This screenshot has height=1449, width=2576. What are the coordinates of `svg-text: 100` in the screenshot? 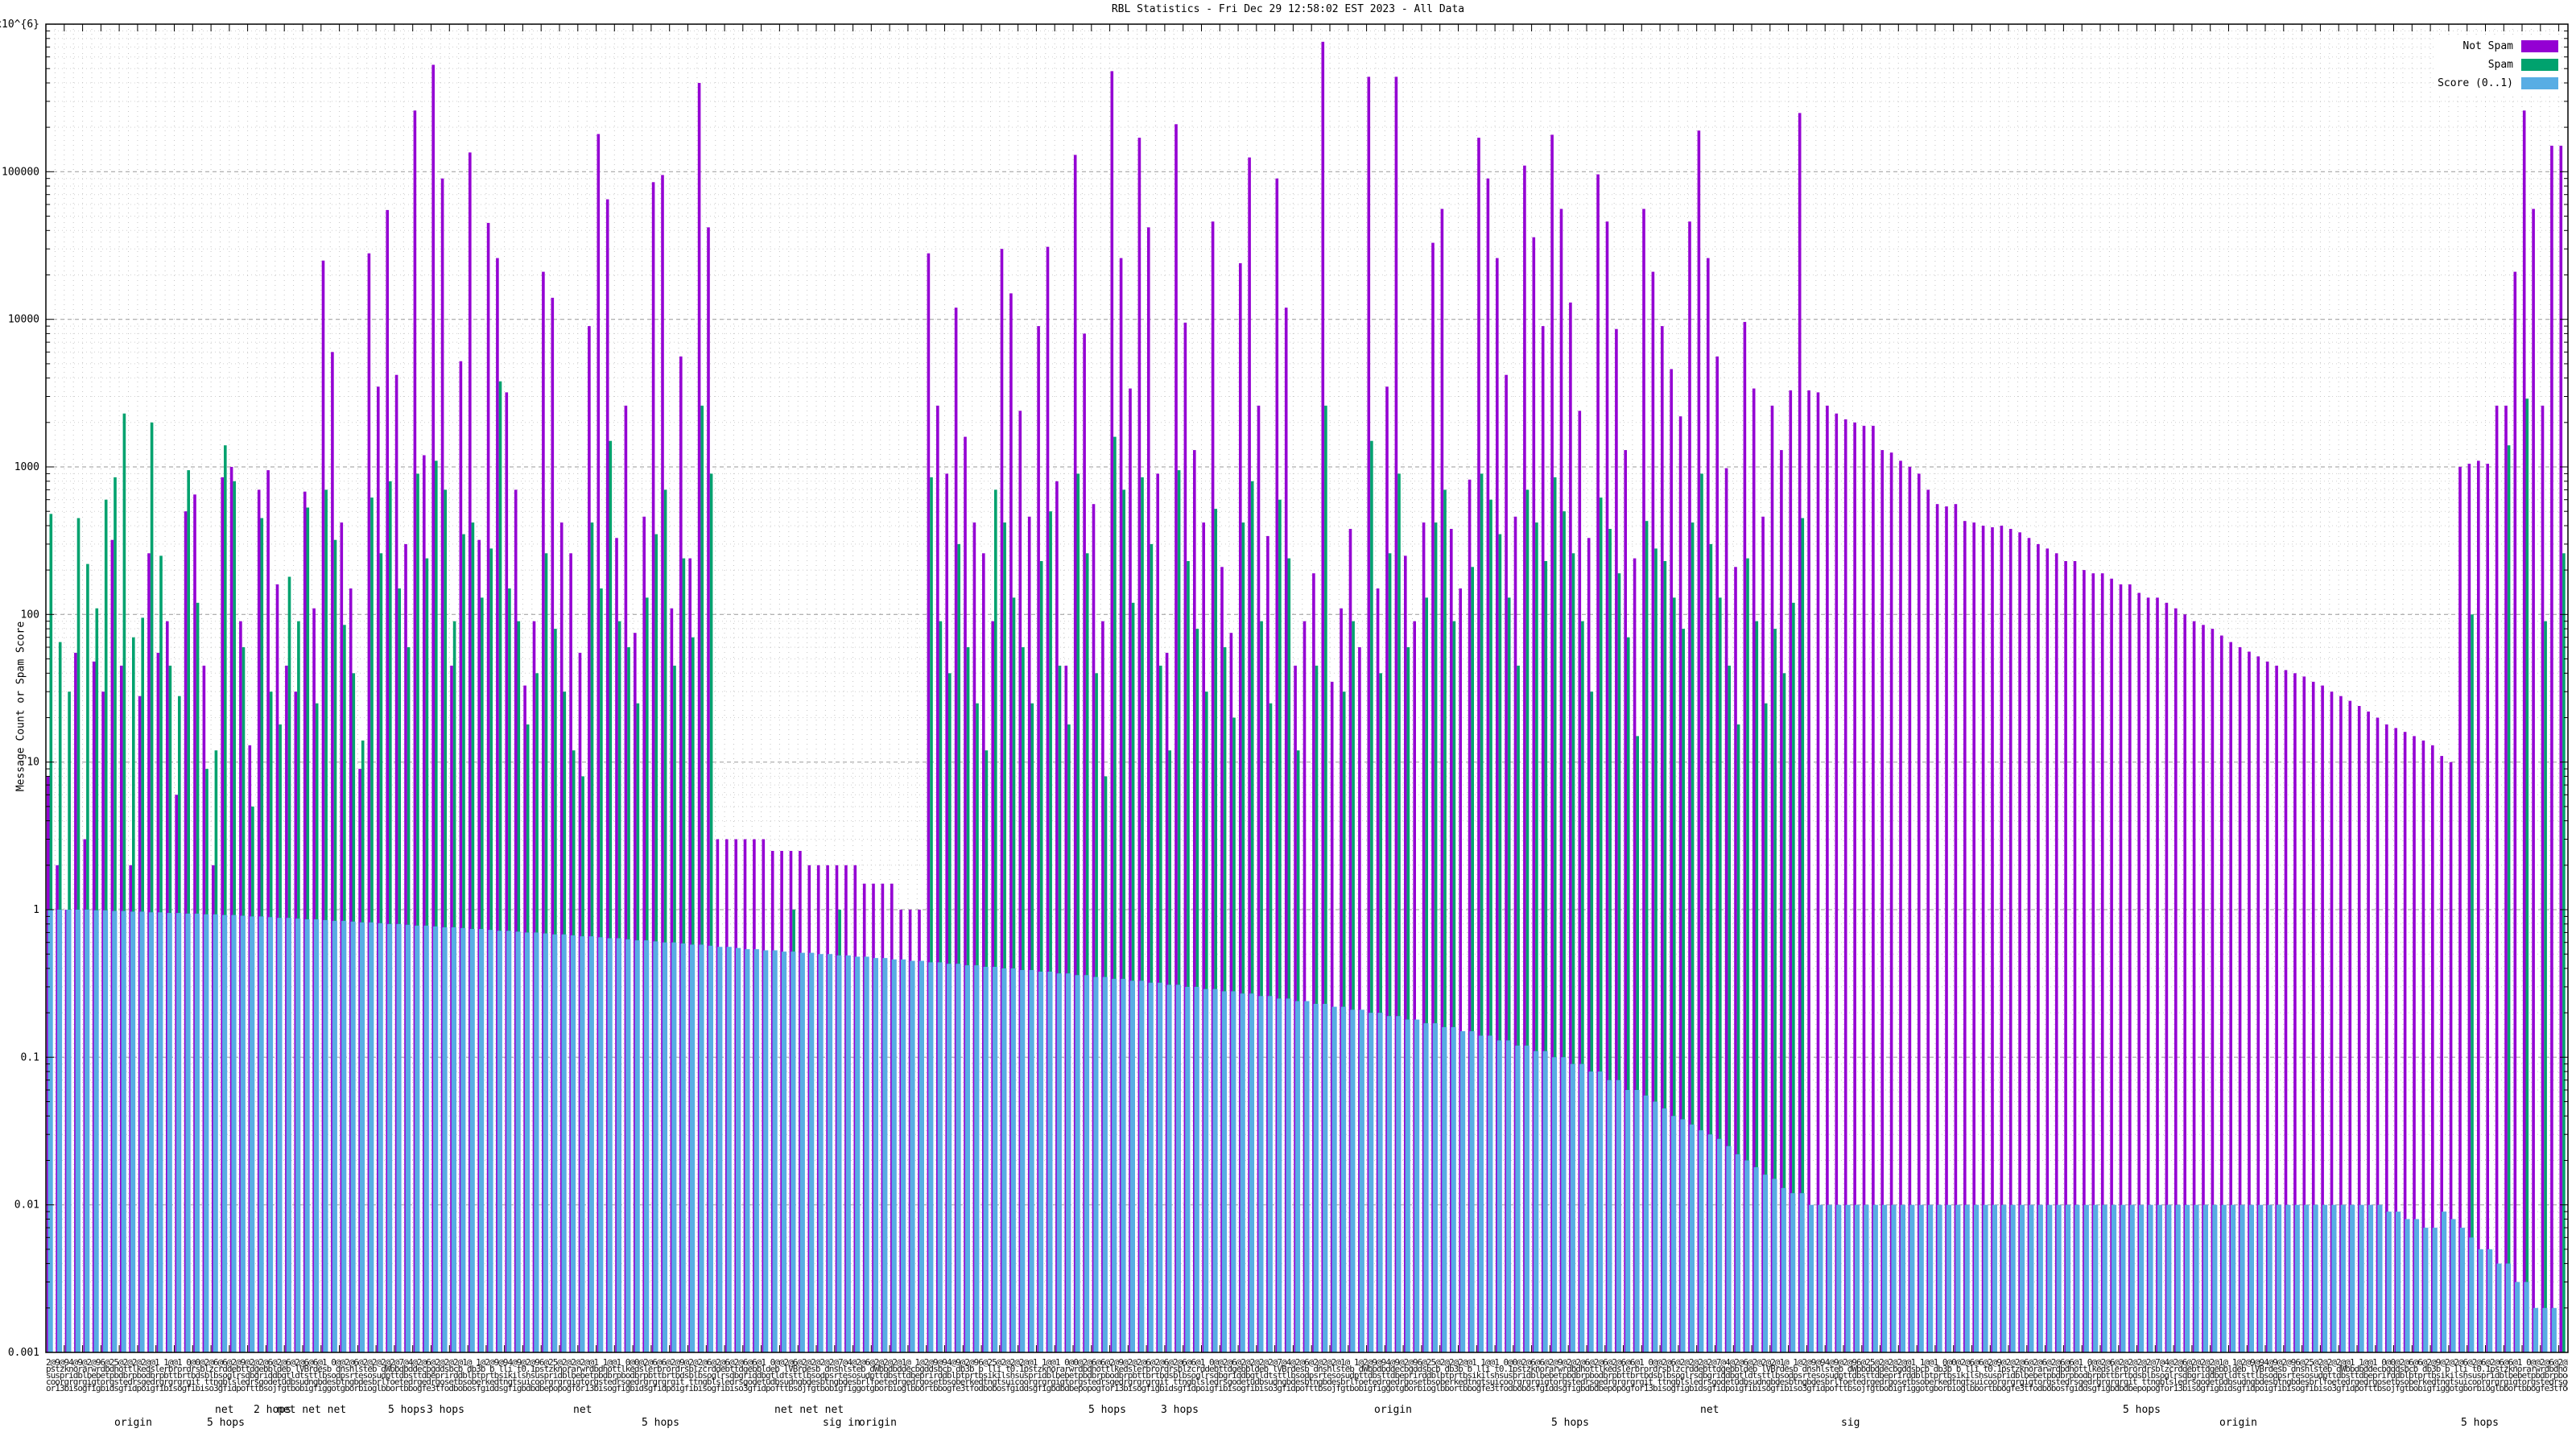 It's located at (30, 615).